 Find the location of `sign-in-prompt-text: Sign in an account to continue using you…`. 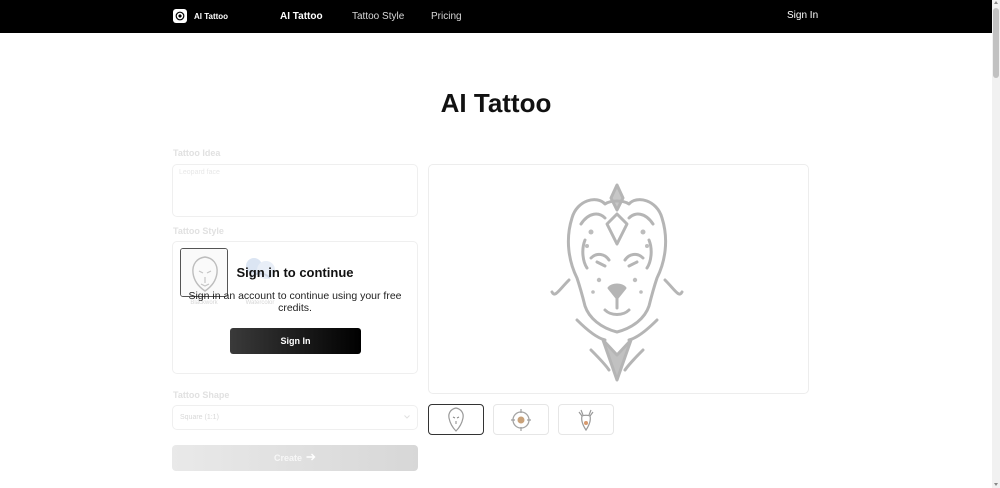

sign-in-prompt-text: Sign in an account to continue using you… is located at coordinates (295, 302).